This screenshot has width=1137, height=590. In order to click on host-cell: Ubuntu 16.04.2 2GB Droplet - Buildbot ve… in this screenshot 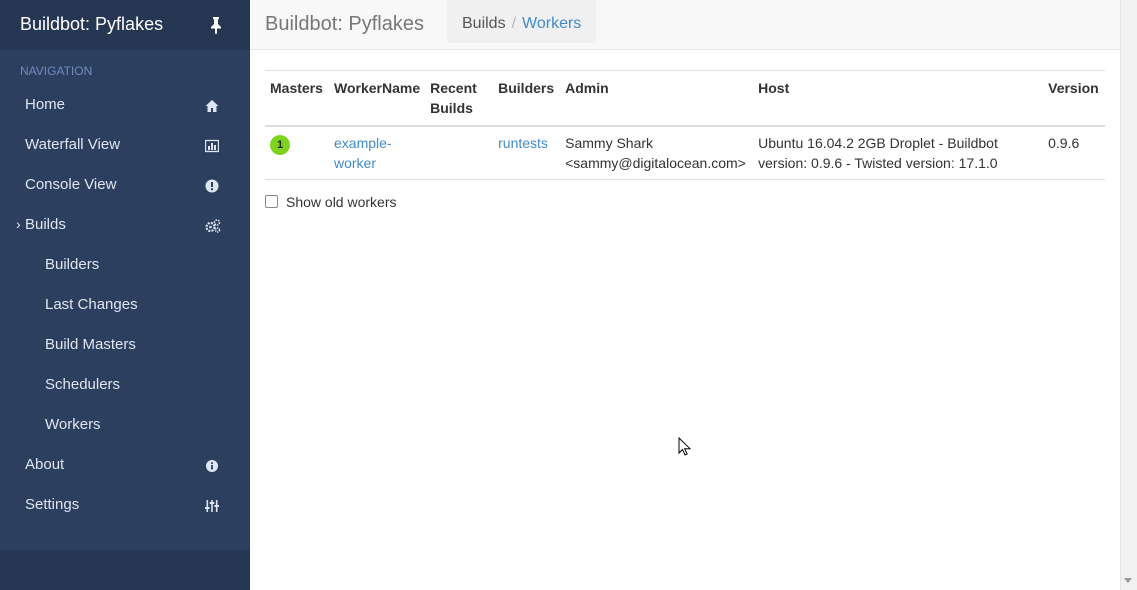, I will do `click(898, 153)`.